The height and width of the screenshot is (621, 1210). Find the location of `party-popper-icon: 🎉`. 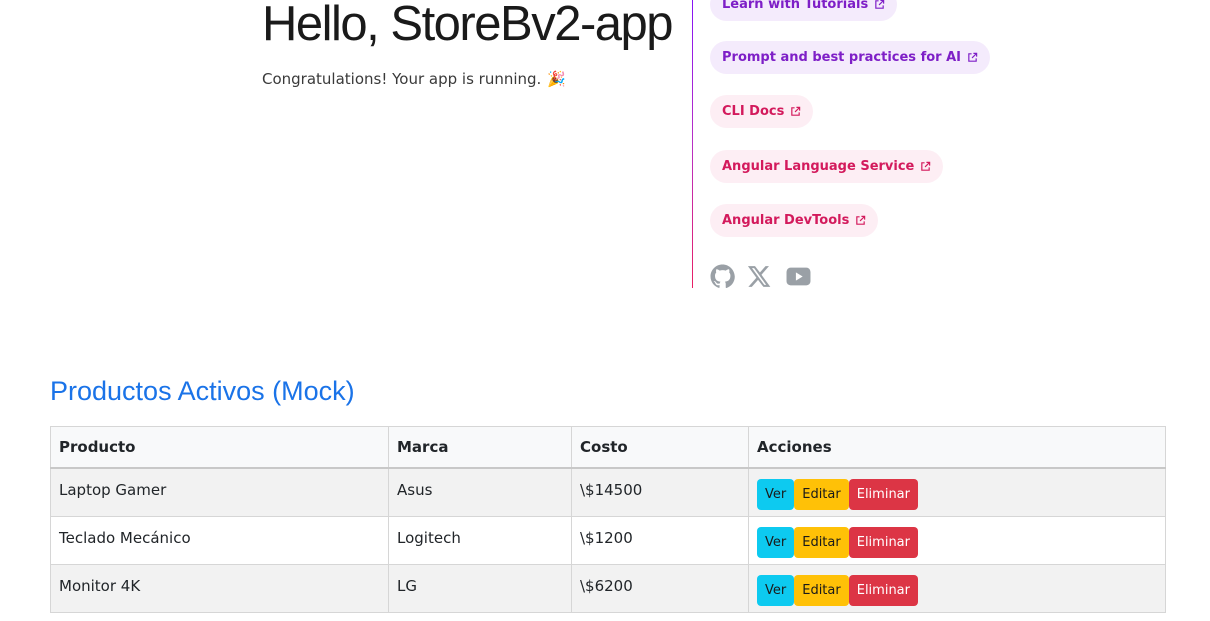

party-popper-icon: 🎉 is located at coordinates (556, 79).